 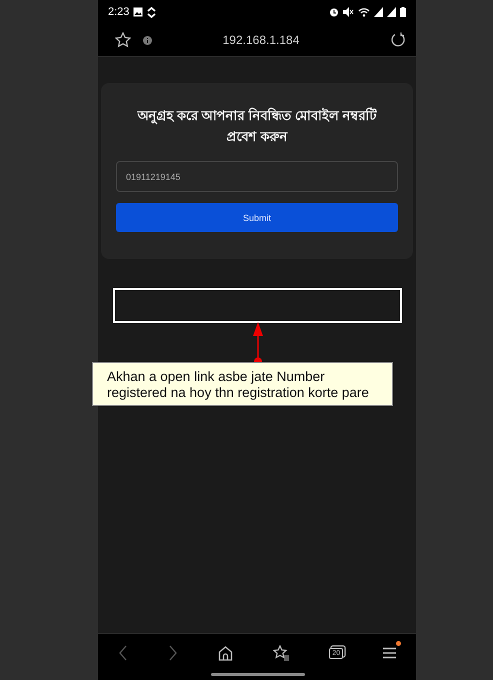 I want to click on callout-note: Akhan a open link asbe jate Number registered na hoy thn registration korte pare, so click(x=242, y=384).